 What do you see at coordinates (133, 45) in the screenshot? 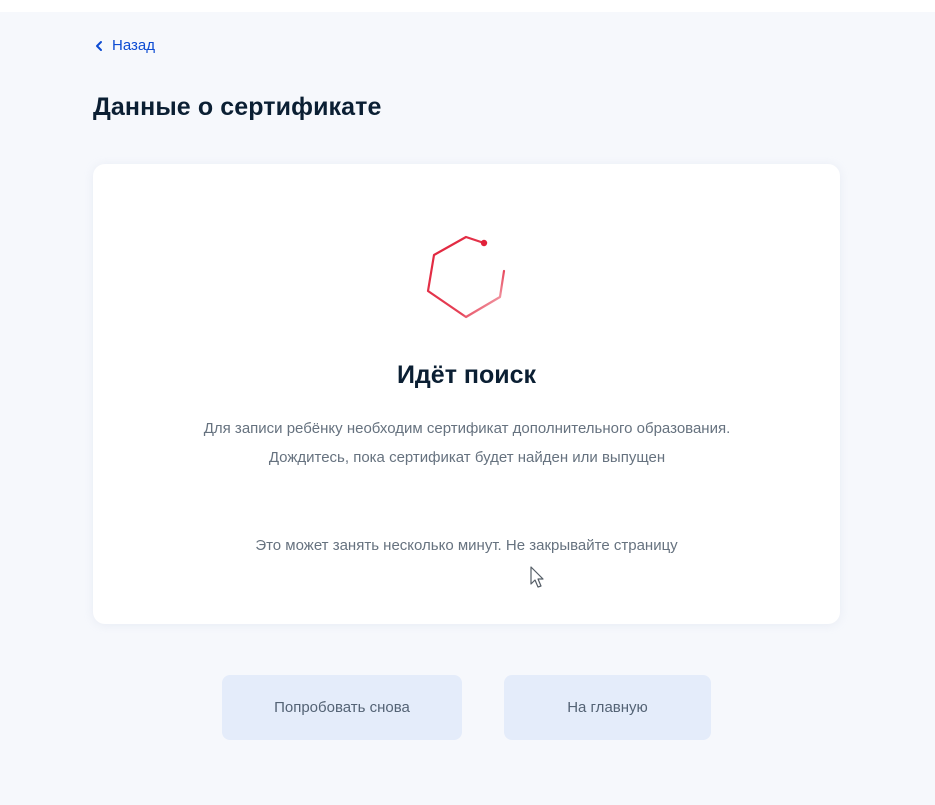
I see `back-link-label: Назад` at bounding box center [133, 45].